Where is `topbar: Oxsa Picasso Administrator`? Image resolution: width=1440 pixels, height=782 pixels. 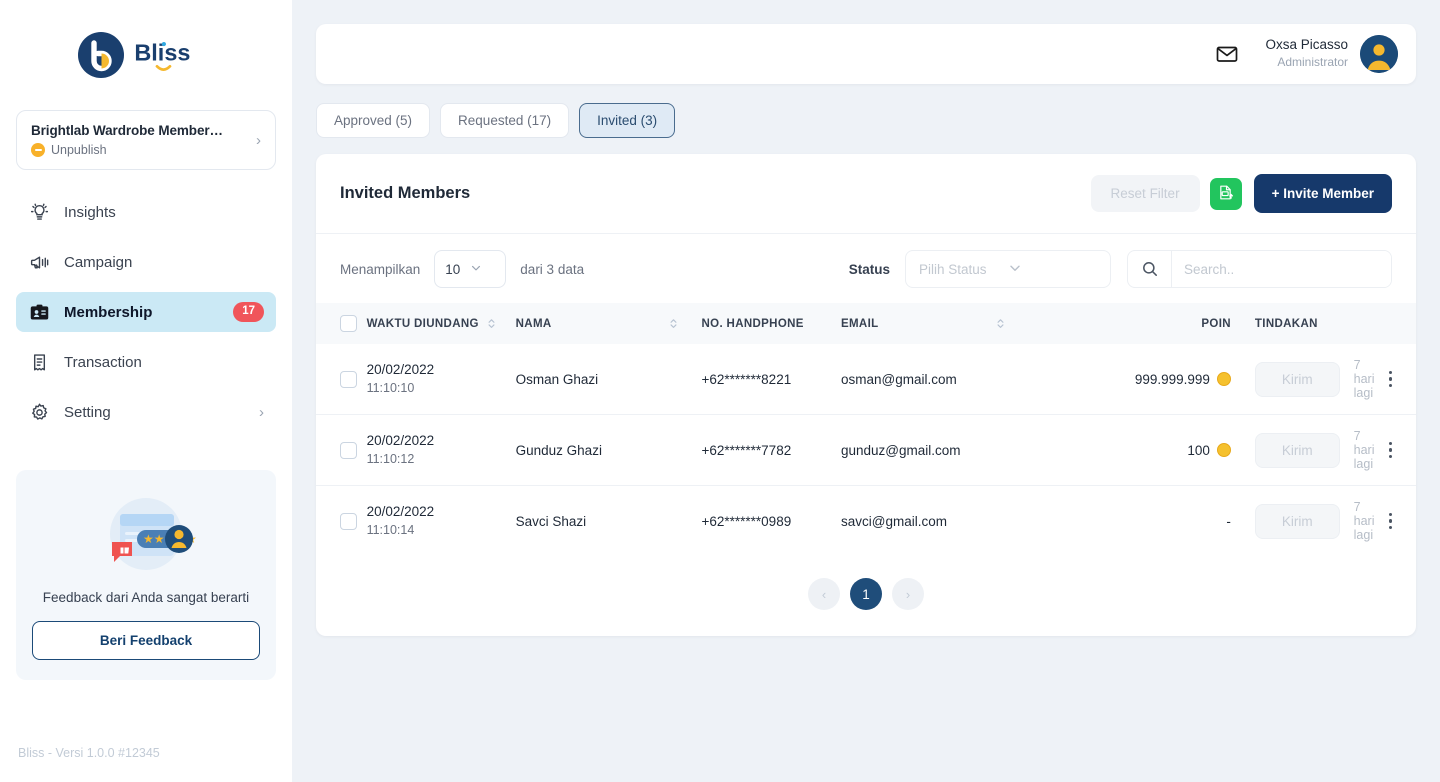
topbar: Oxsa Picasso Administrator is located at coordinates (866, 54).